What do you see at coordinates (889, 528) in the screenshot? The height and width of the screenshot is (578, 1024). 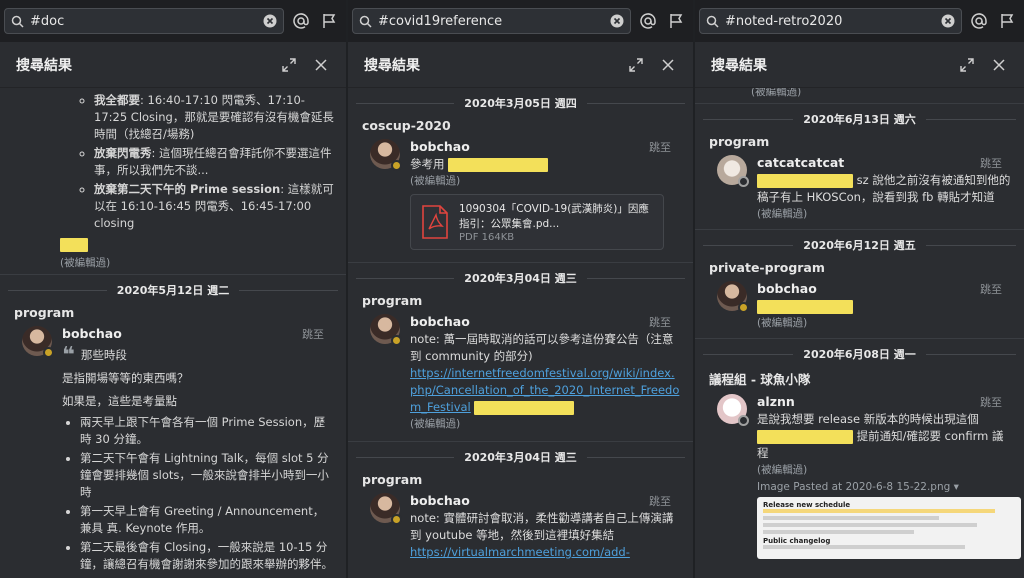 I see `image-thumbnail: Release new schedule Public changelog` at bounding box center [889, 528].